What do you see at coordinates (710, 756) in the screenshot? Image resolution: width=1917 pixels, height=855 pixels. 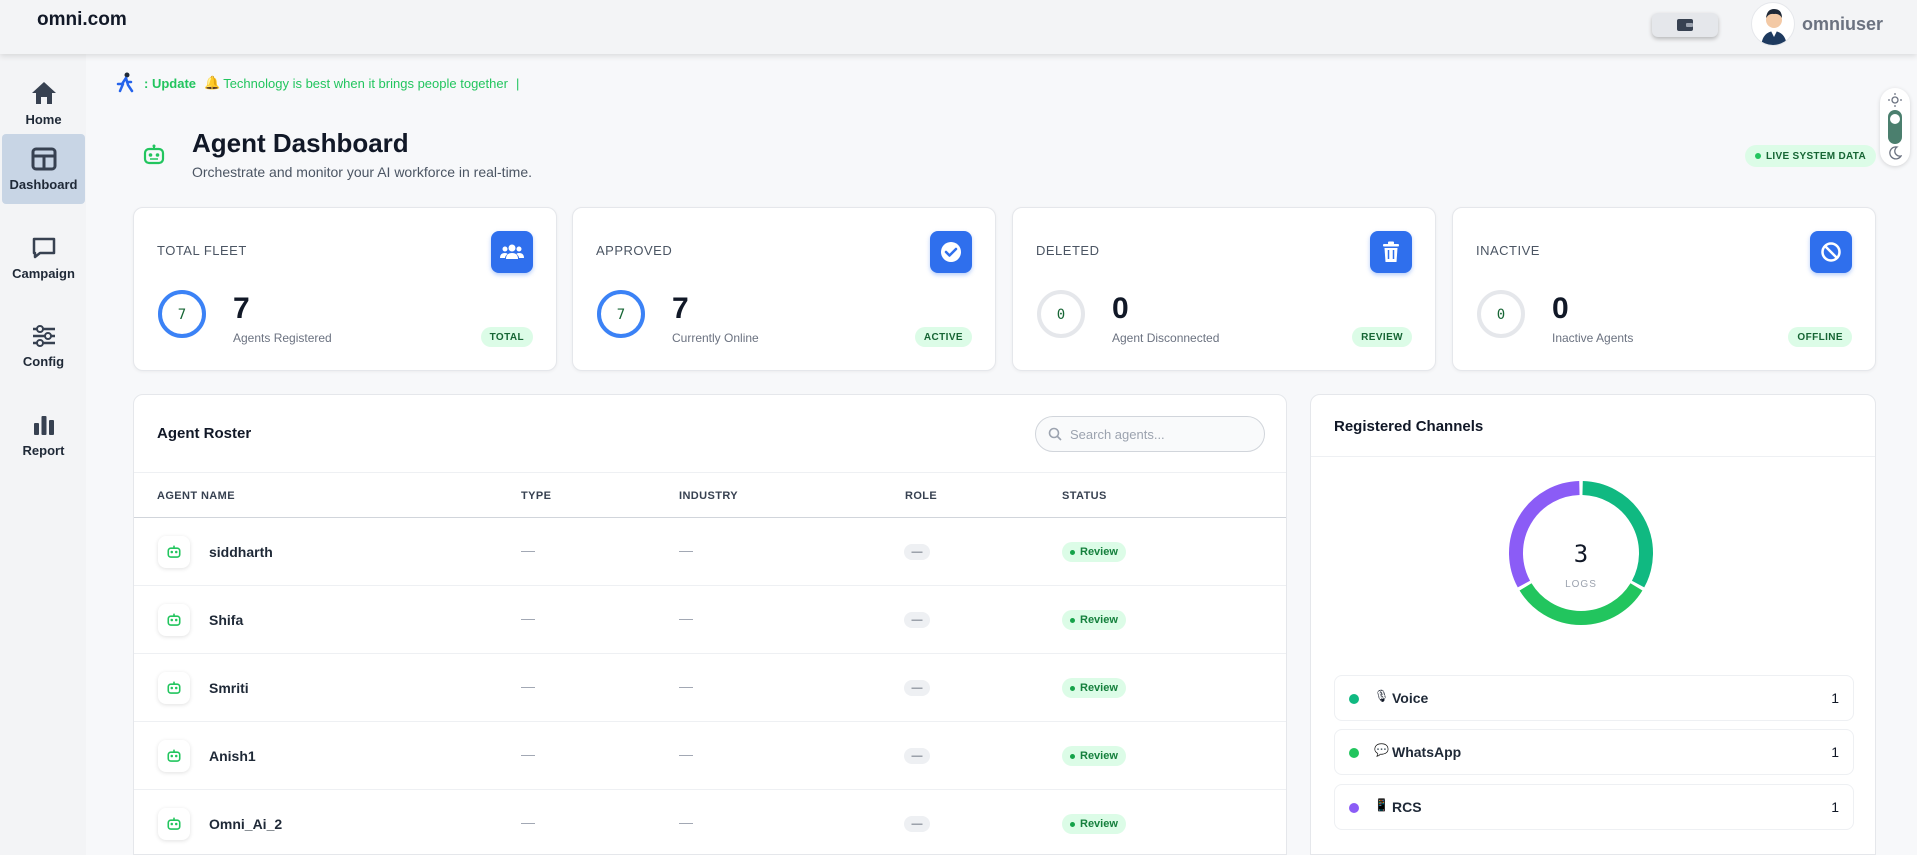 I see `table-row: Anish1 — — — Review` at bounding box center [710, 756].